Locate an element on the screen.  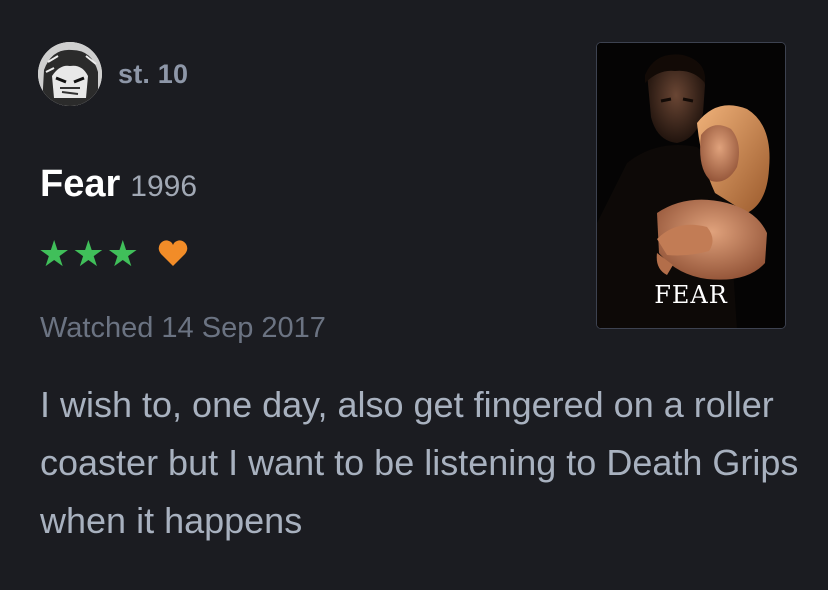
avatar-icon is located at coordinates (70, 74).